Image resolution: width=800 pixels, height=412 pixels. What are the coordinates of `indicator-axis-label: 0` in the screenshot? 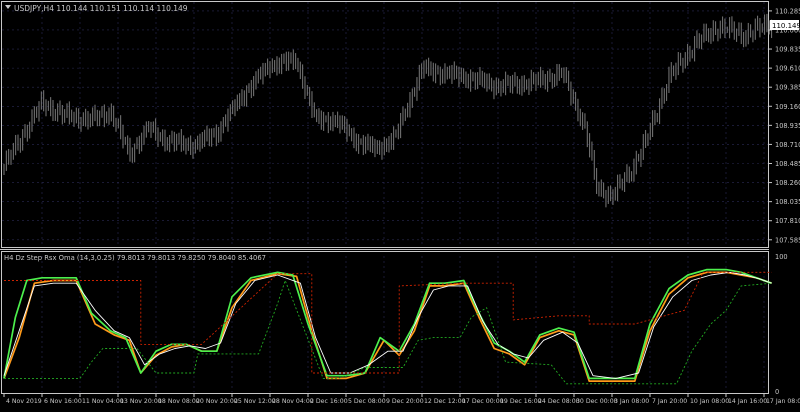 It's located at (777, 392).